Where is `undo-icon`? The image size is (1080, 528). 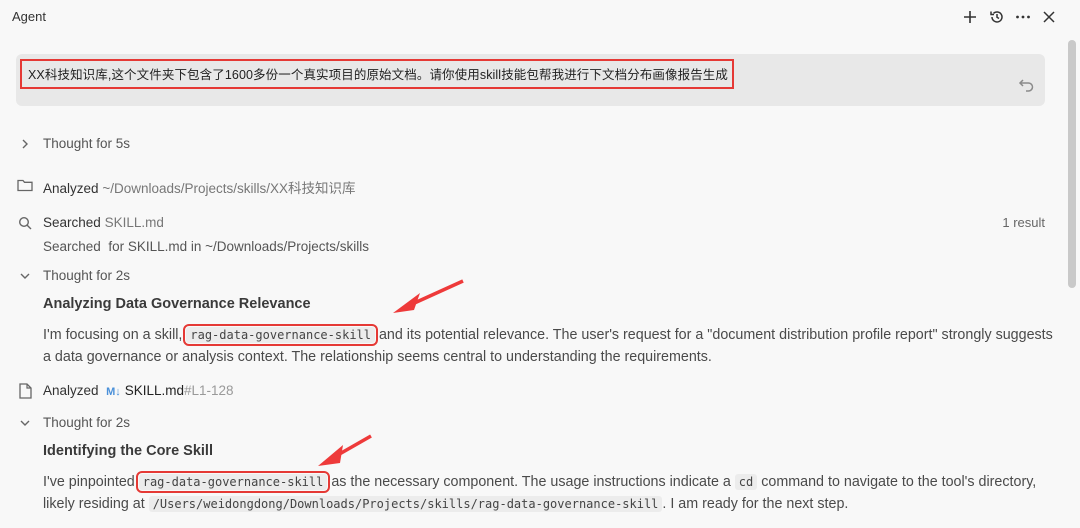 undo-icon is located at coordinates (1027, 85).